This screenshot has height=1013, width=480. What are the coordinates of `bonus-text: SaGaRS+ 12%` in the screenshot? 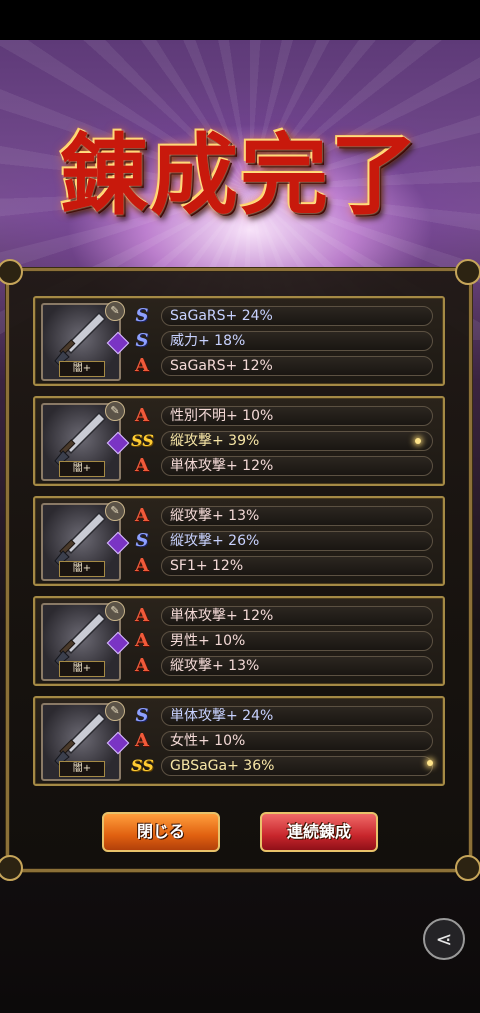 It's located at (297, 366).